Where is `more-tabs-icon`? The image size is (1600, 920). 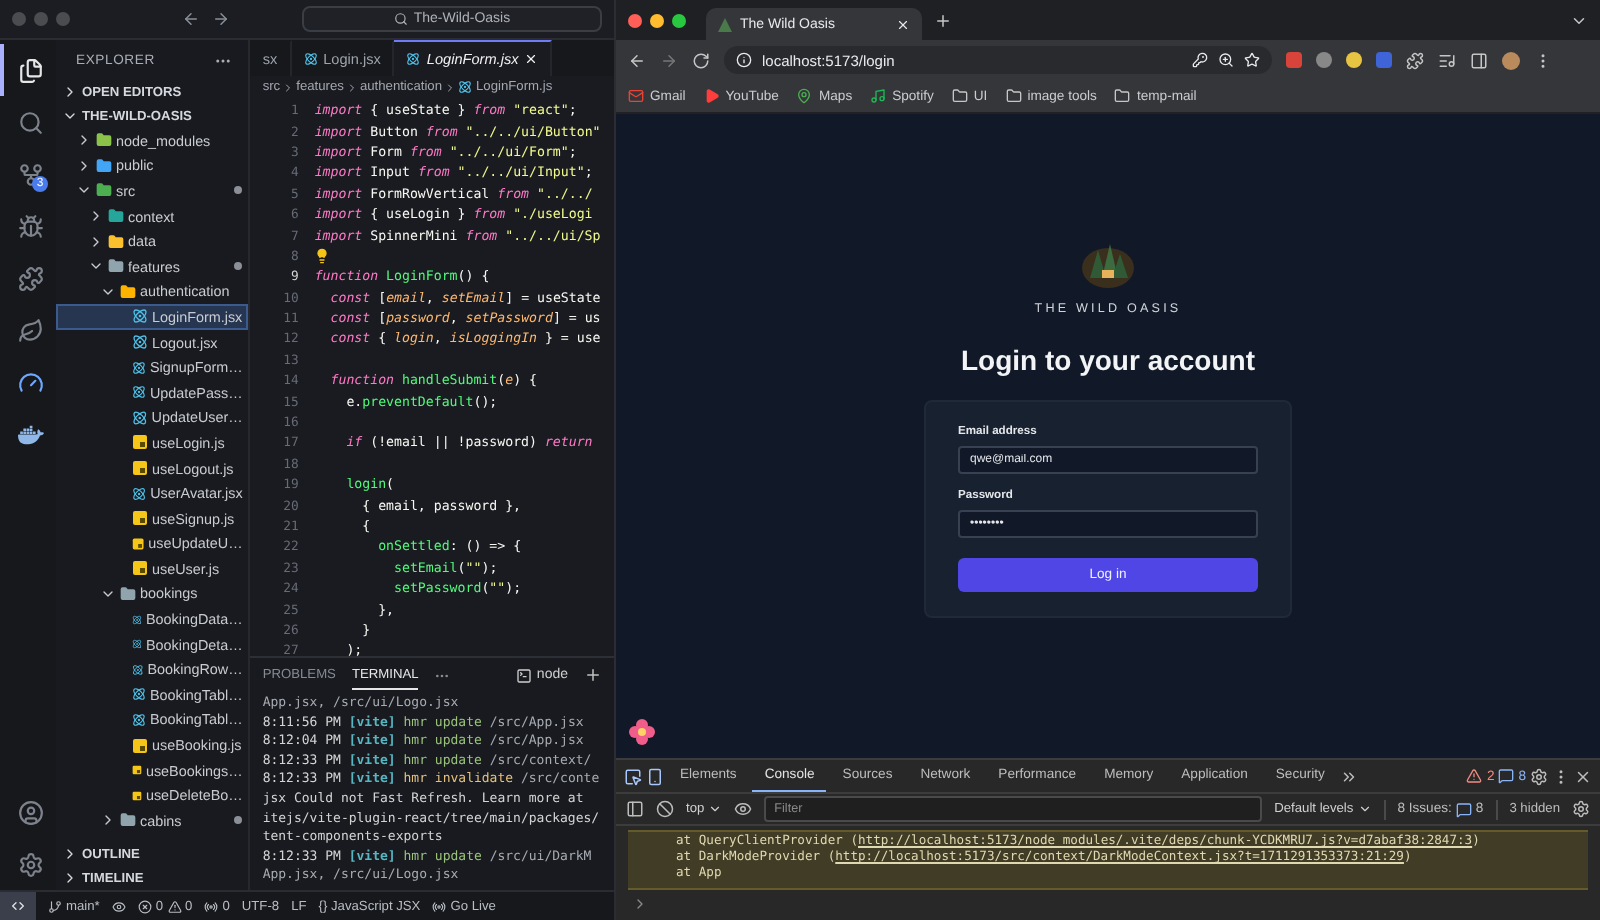
more-tabs-icon is located at coordinates (1349, 776).